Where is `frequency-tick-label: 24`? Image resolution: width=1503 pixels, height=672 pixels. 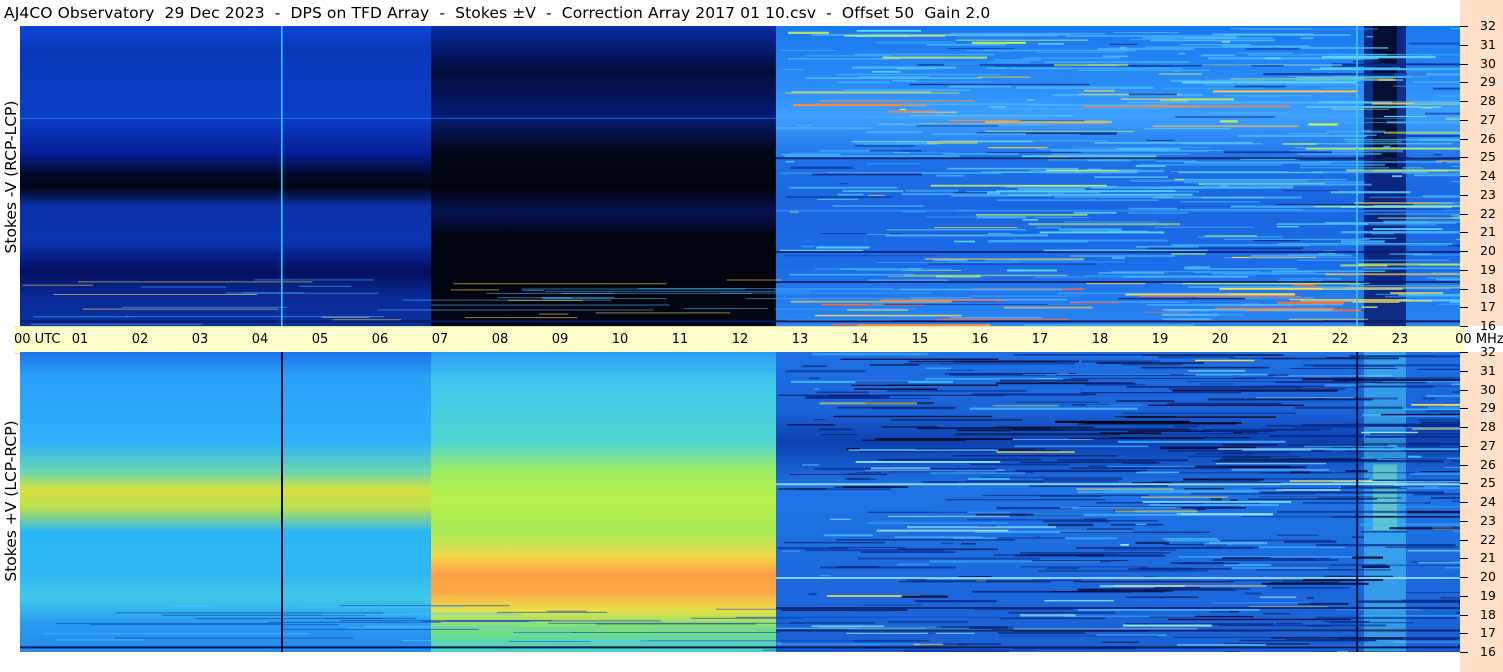 frequency-tick-label: 24 is located at coordinates (1488, 501).